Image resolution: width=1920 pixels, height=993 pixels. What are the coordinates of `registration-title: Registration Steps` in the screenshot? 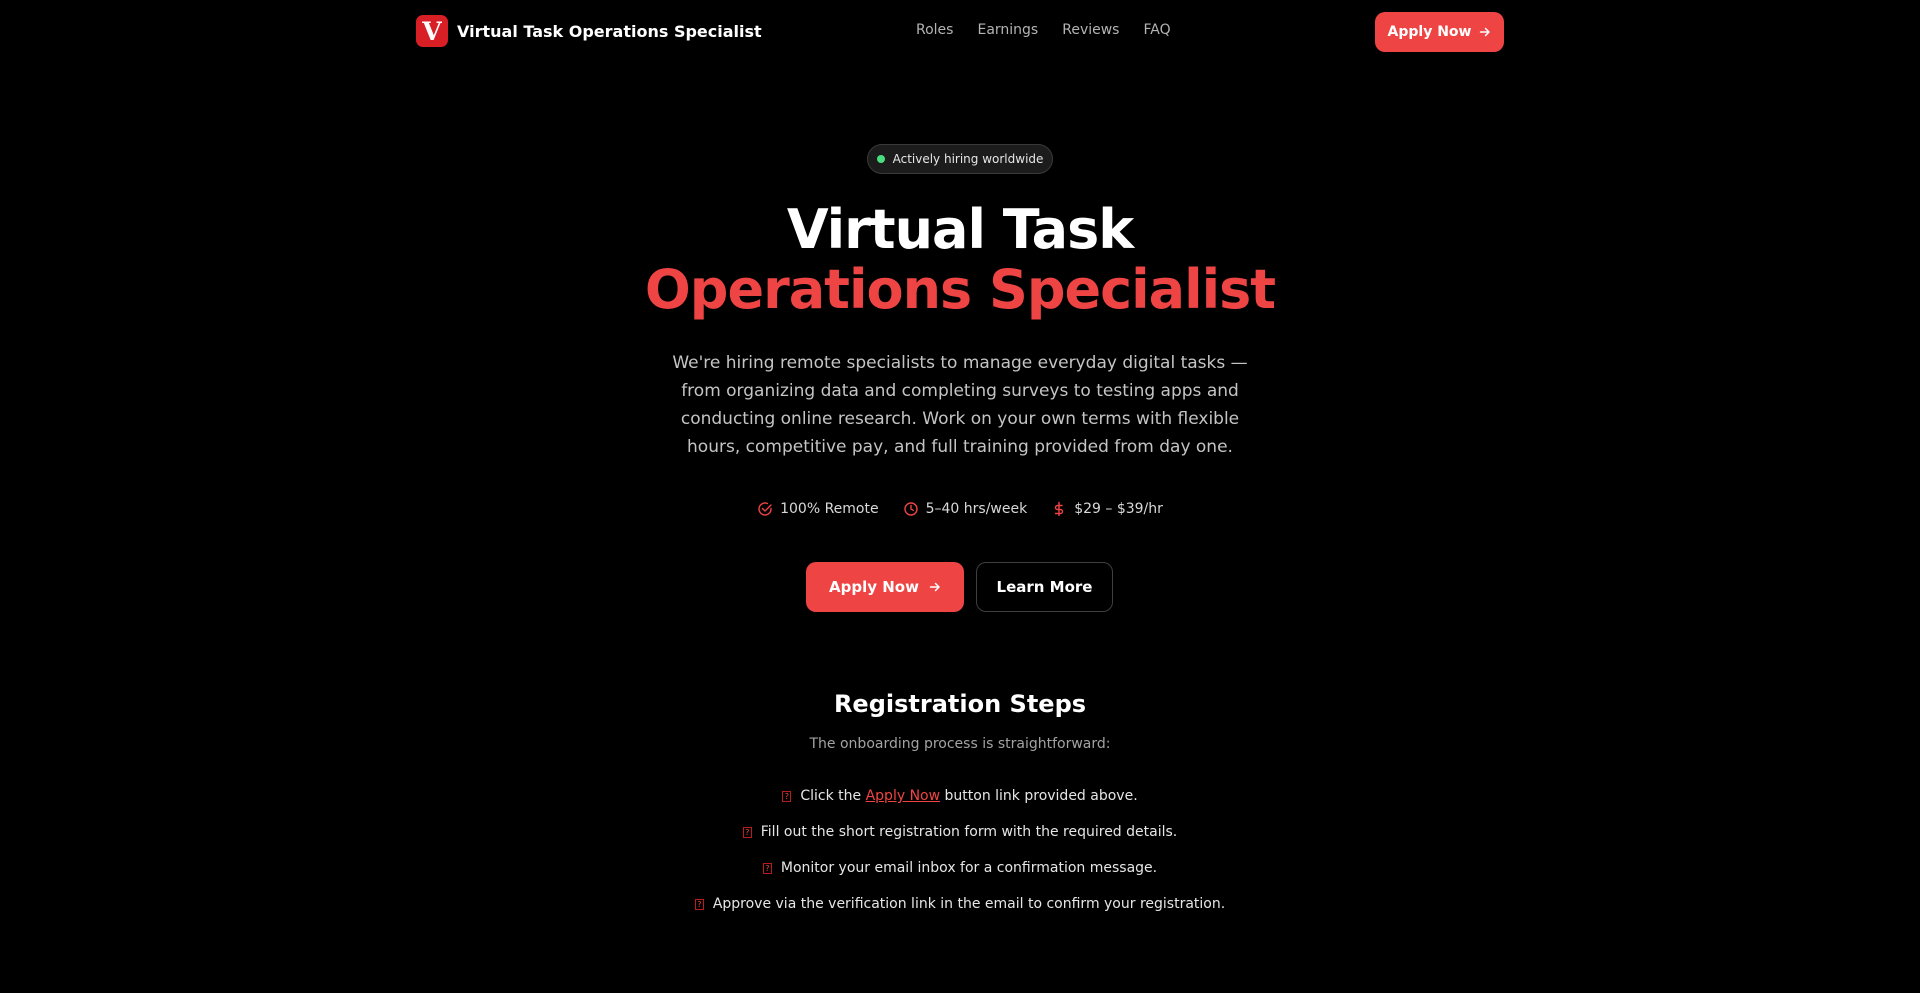 It's located at (960, 704).